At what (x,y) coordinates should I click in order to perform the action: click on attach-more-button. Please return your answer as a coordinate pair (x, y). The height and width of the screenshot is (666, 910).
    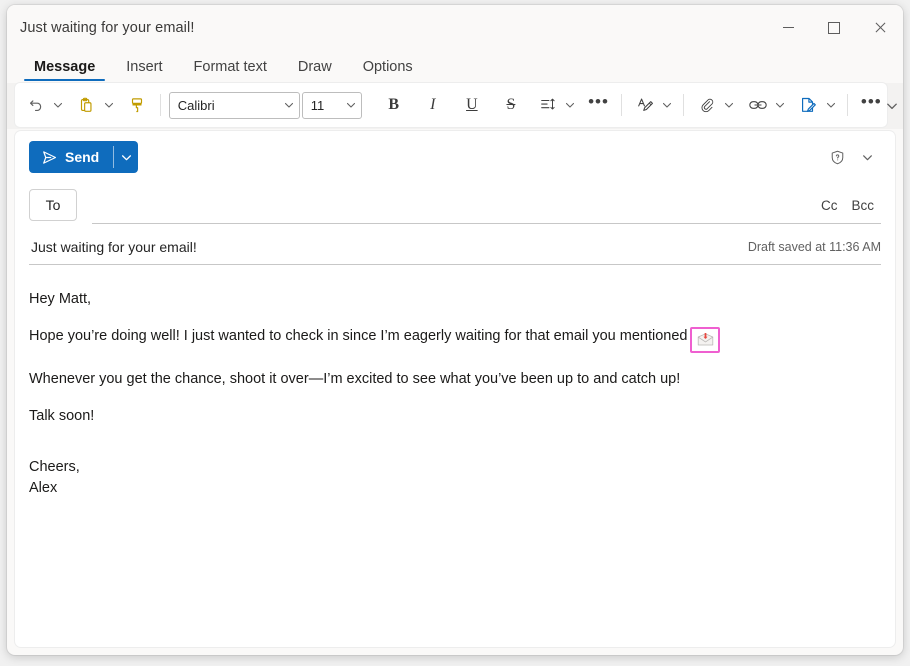
    Looking at the image, I should click on (729, 105).